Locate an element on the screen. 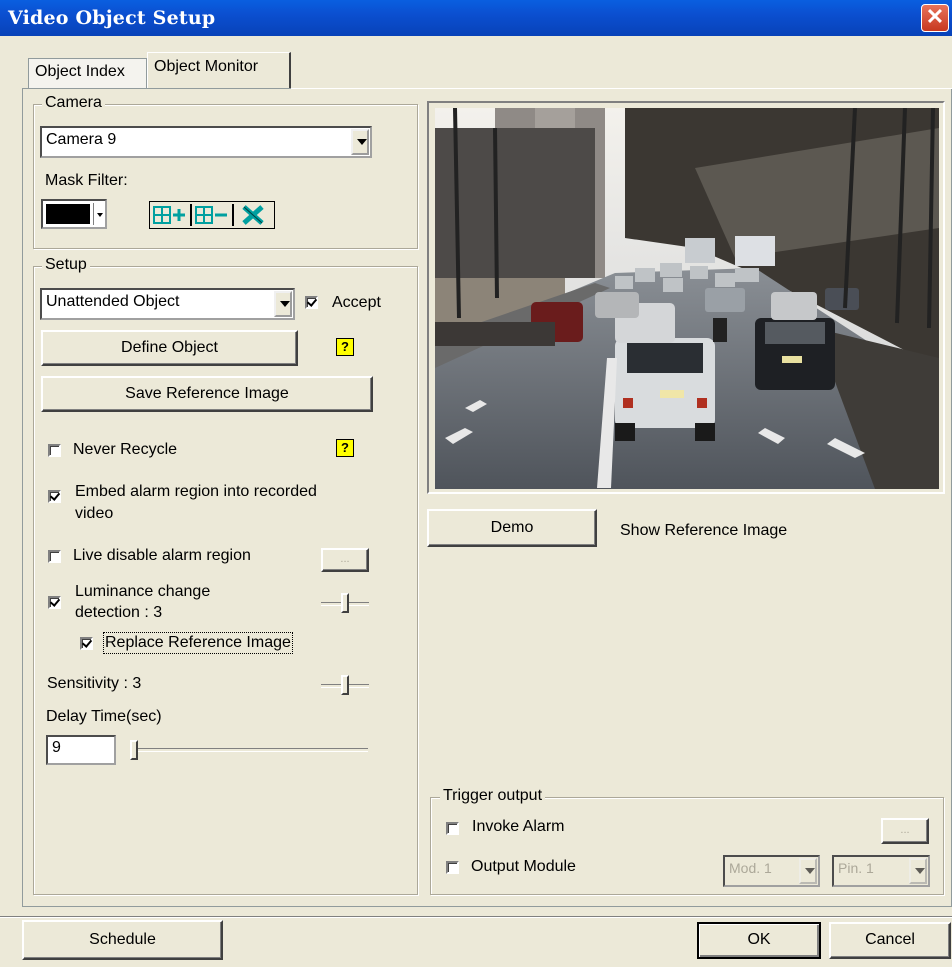 The image size is (952, 967). accept-label: Accept is located at coordinates (356, 302).